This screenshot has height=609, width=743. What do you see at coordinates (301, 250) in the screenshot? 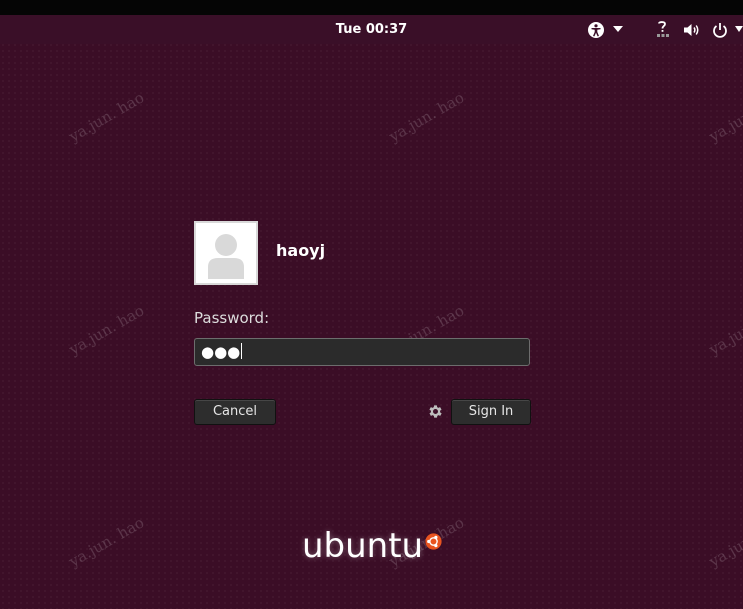
I see `username-label: haoyj` at bounding box center [301, 250].